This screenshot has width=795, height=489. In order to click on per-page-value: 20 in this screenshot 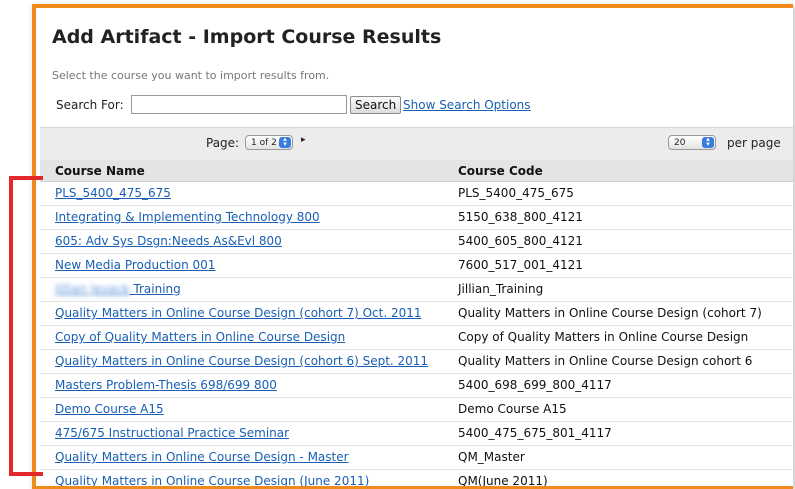, I will do `click(680, 143)`.